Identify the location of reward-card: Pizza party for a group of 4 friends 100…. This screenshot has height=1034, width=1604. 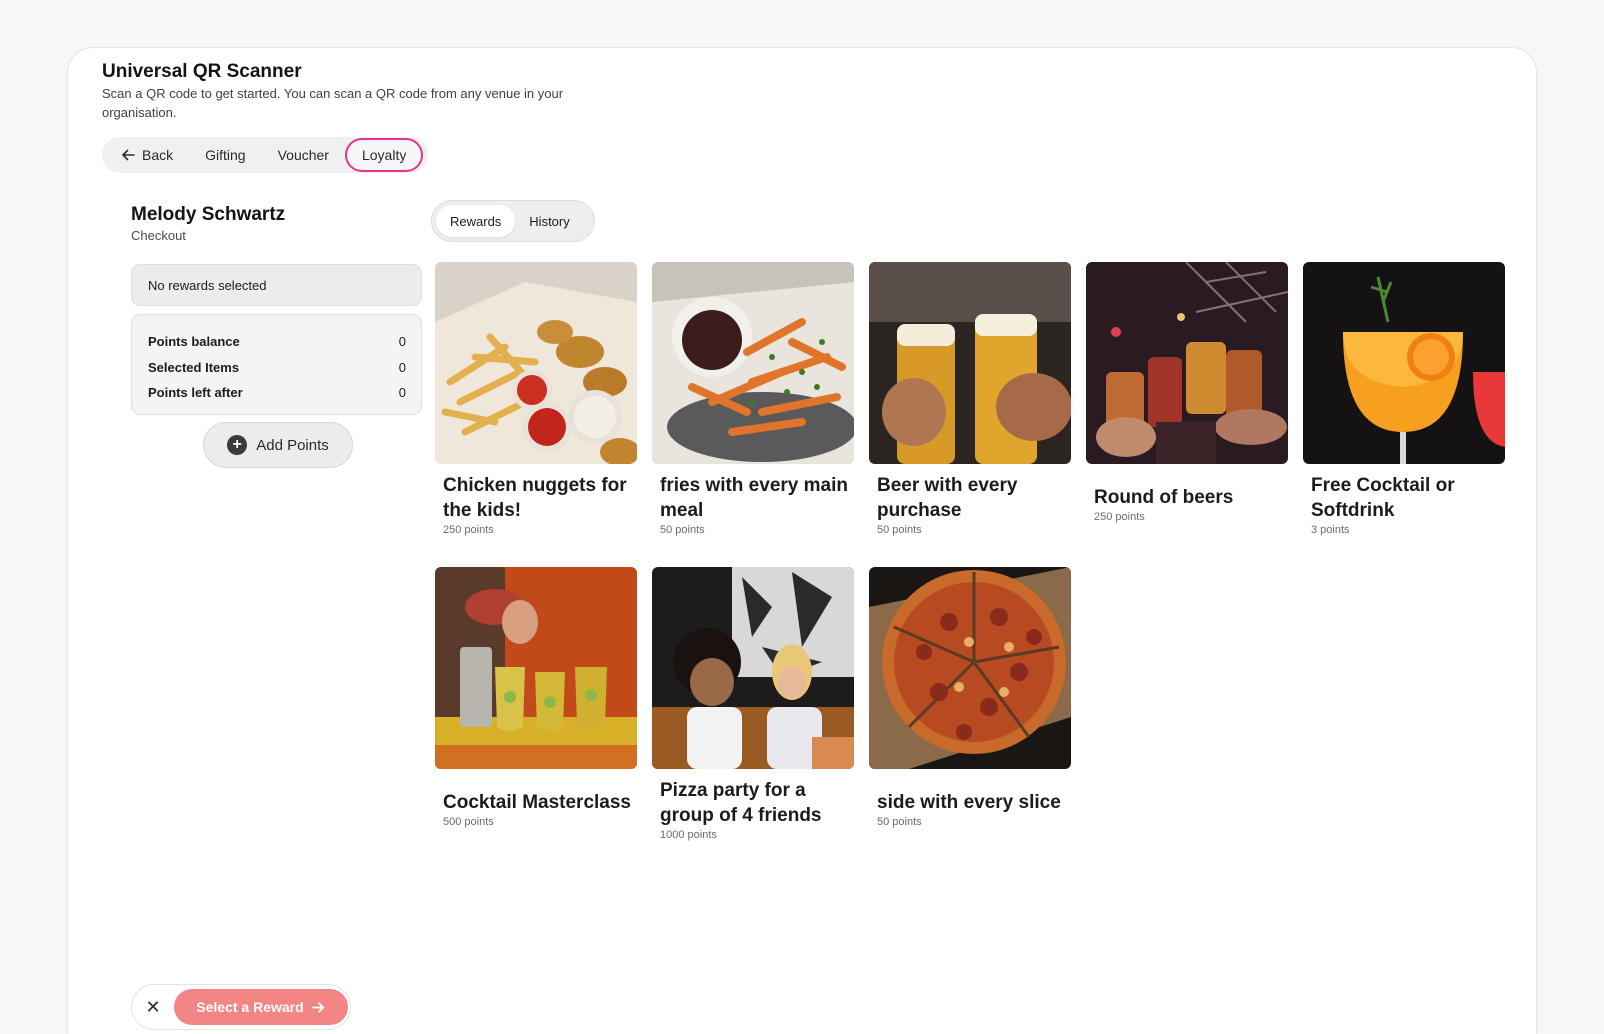
(753, 704).